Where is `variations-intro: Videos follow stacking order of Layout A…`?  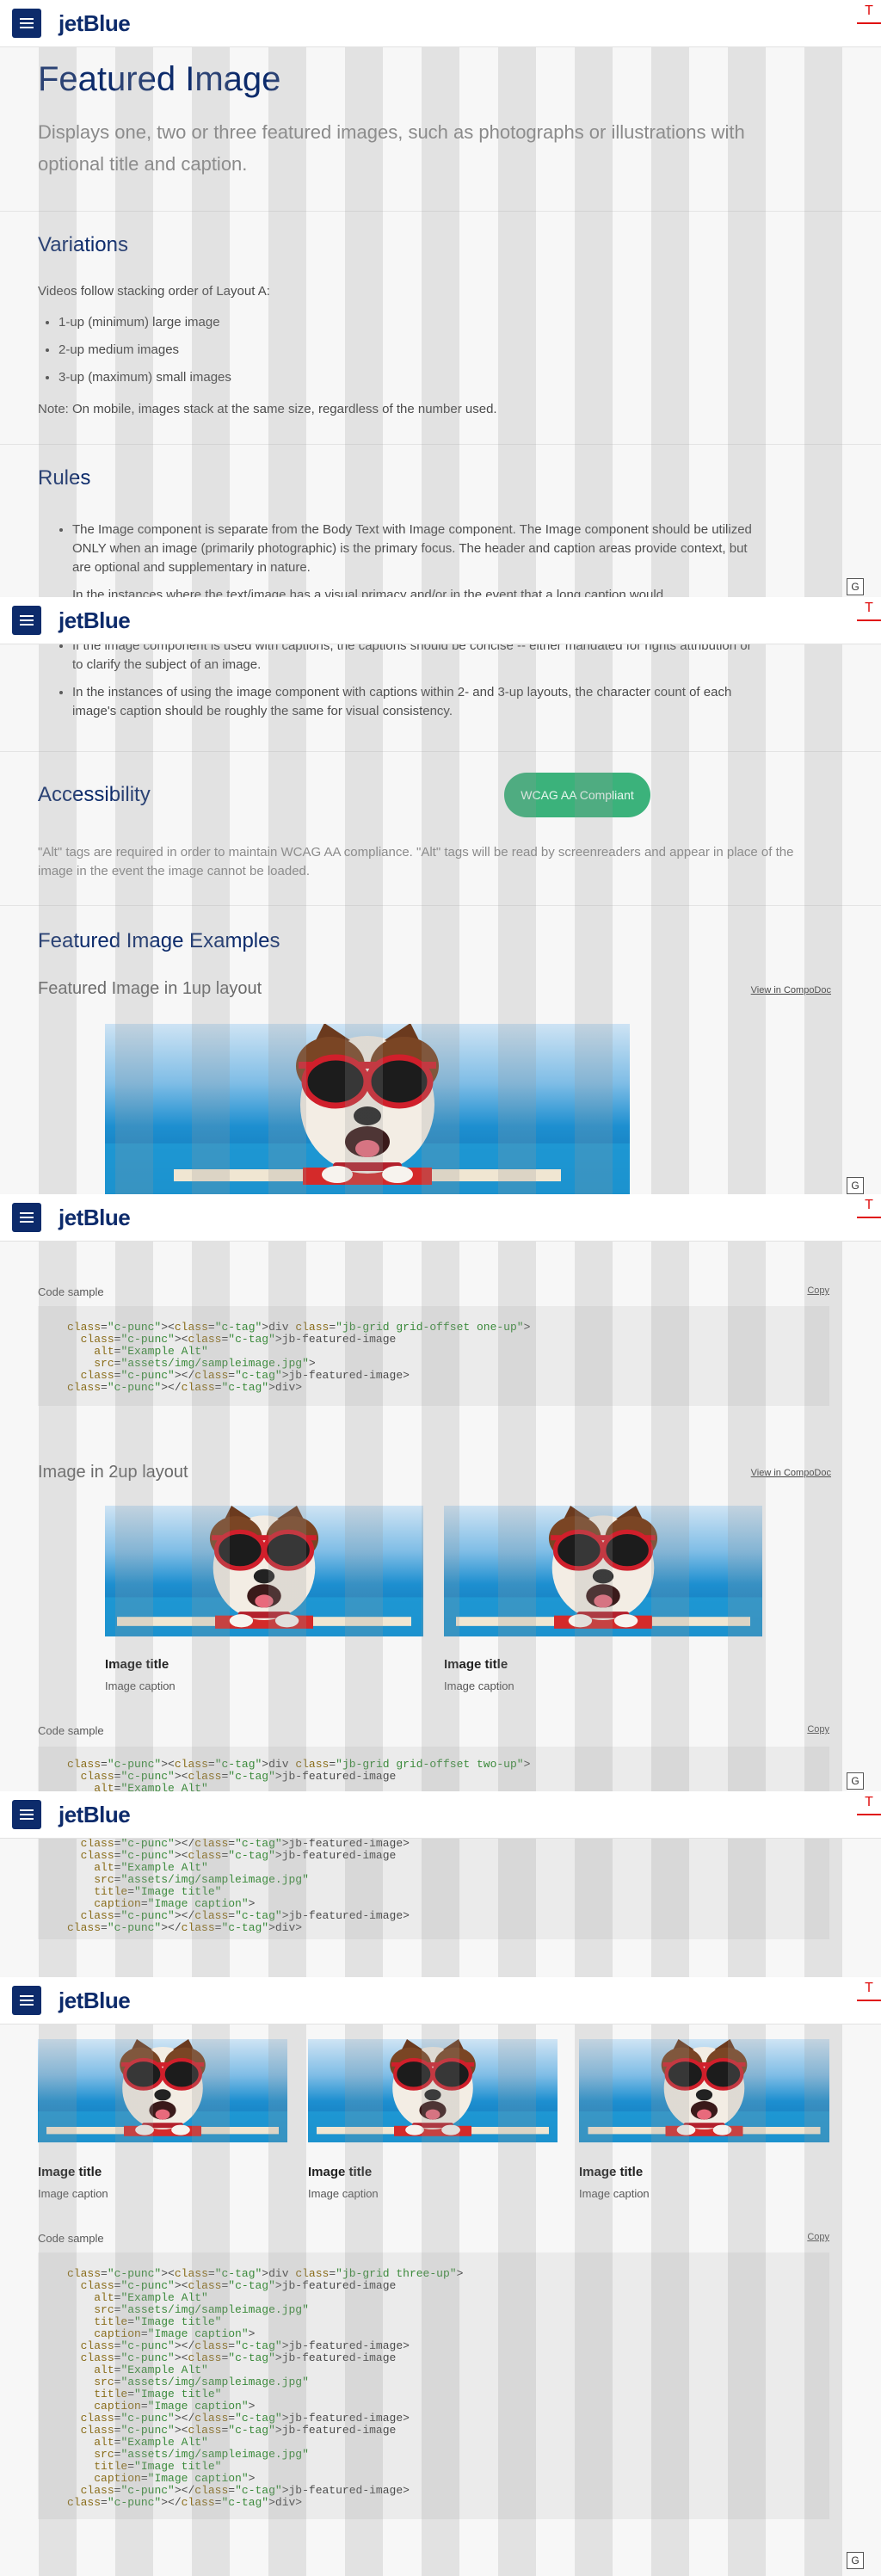 variations-intro: Videos follow stacking order of Layout A… is located at coordinates (154, 292).